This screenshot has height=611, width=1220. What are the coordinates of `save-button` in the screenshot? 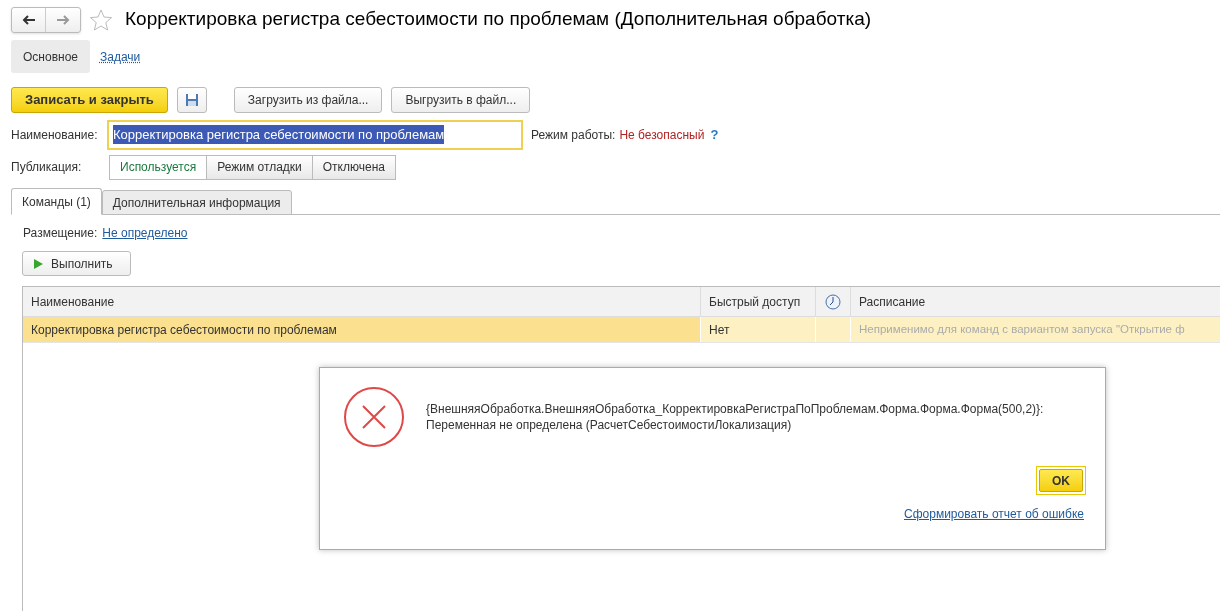 It's located at (191, 100).